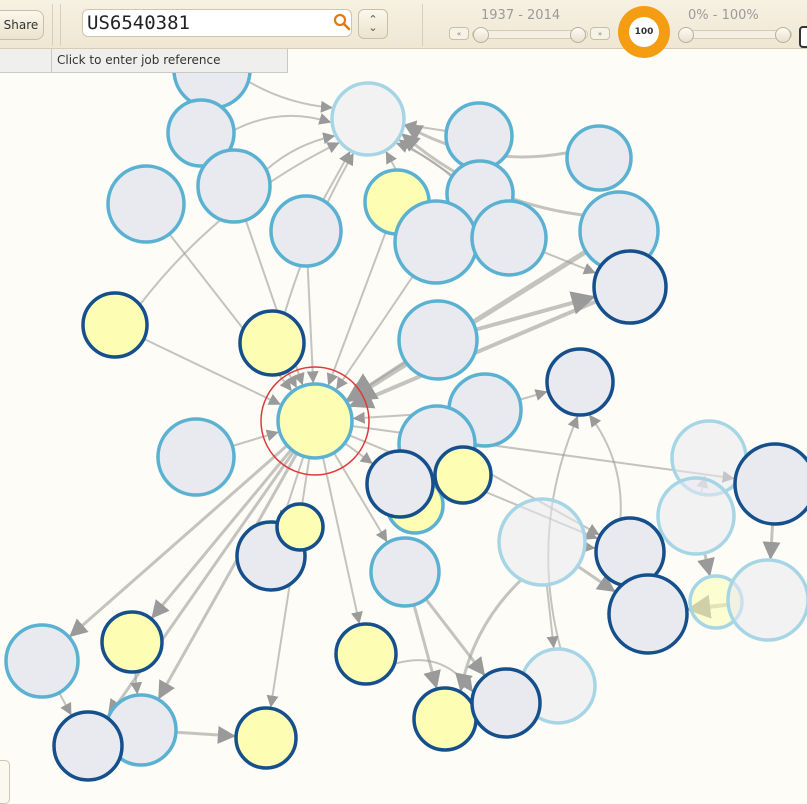 The height and width of the screenshot is (804, 807). Describe the element at coordinates (481, 35) in the screenshot. I see `year-start-handle` at that location.